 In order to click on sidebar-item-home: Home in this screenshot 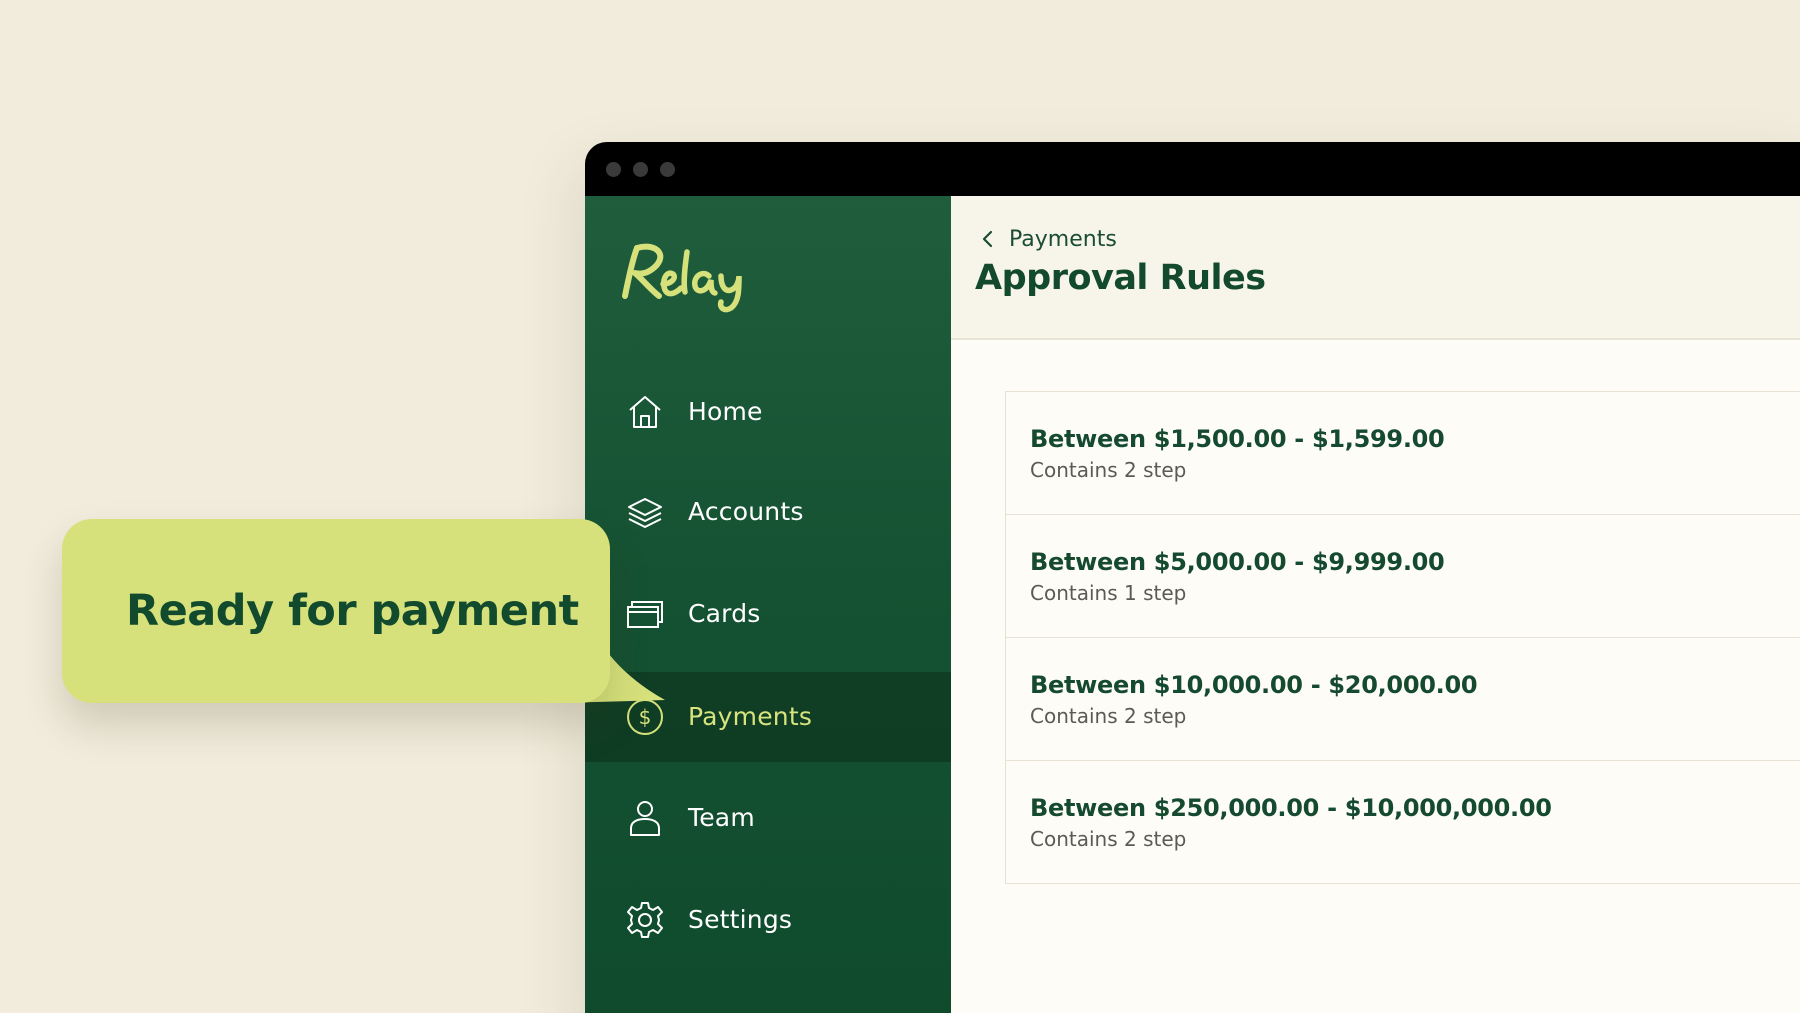, I will do `click(768, 412)`.